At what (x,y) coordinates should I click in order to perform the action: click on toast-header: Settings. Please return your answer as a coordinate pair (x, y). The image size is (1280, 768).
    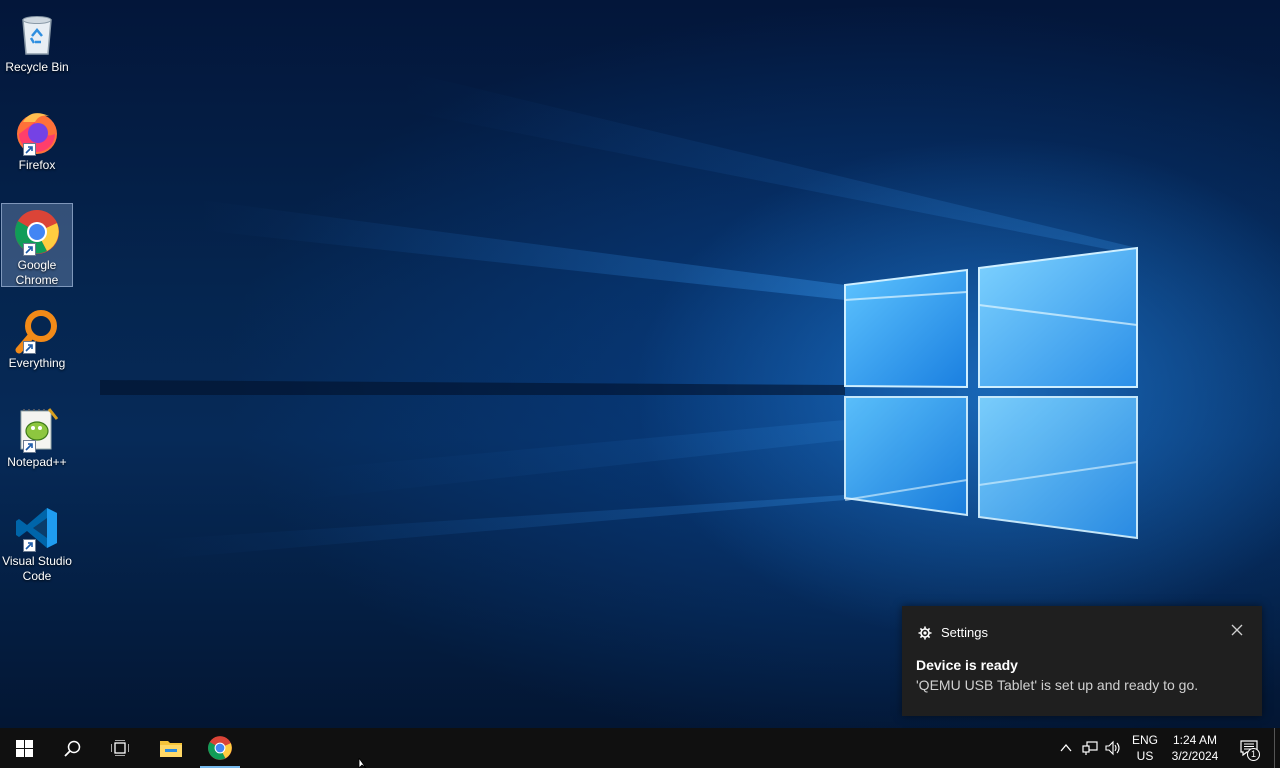
    Looking at the image, I should click on (953, 632).